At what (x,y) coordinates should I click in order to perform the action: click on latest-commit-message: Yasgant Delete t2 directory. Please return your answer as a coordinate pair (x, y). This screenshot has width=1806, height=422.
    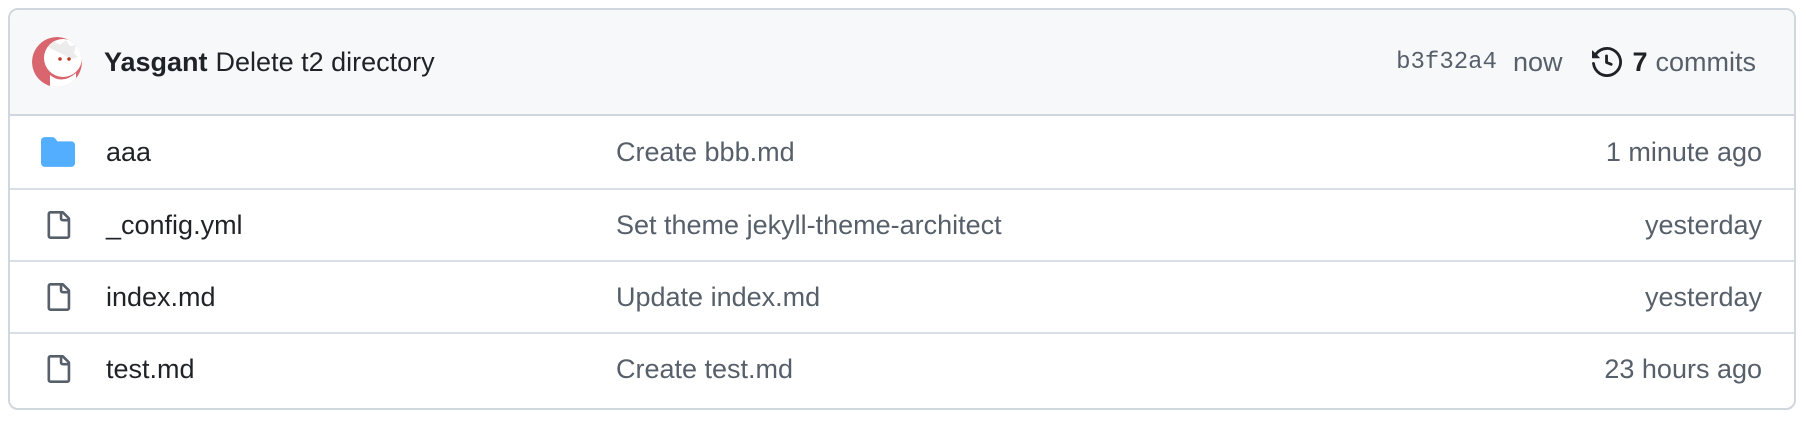
    Looking at the image, I should click on (269, 62).